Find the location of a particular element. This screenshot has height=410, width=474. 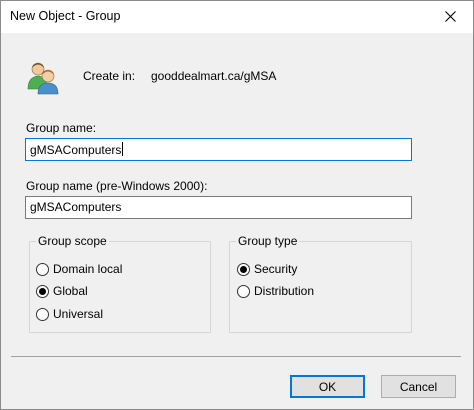

close-button is located at coordinates (450, 16).